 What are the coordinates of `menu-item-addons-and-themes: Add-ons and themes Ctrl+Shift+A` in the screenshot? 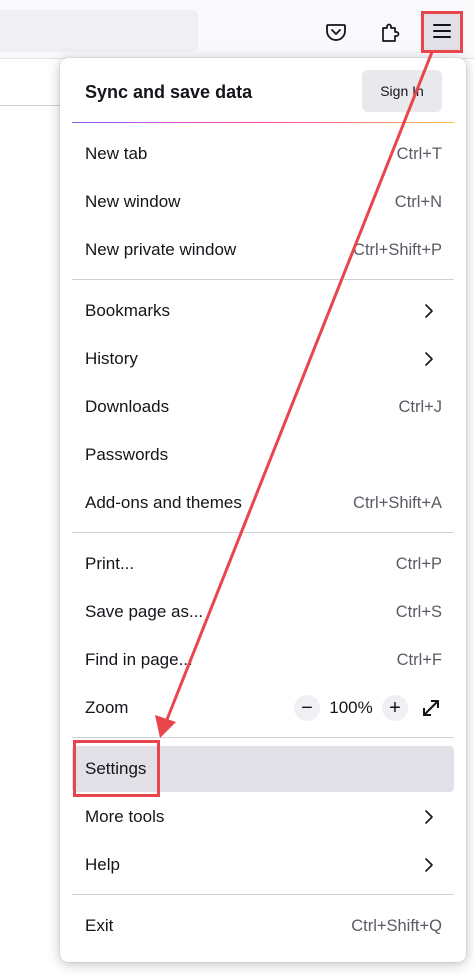 It's located at (263, 503).